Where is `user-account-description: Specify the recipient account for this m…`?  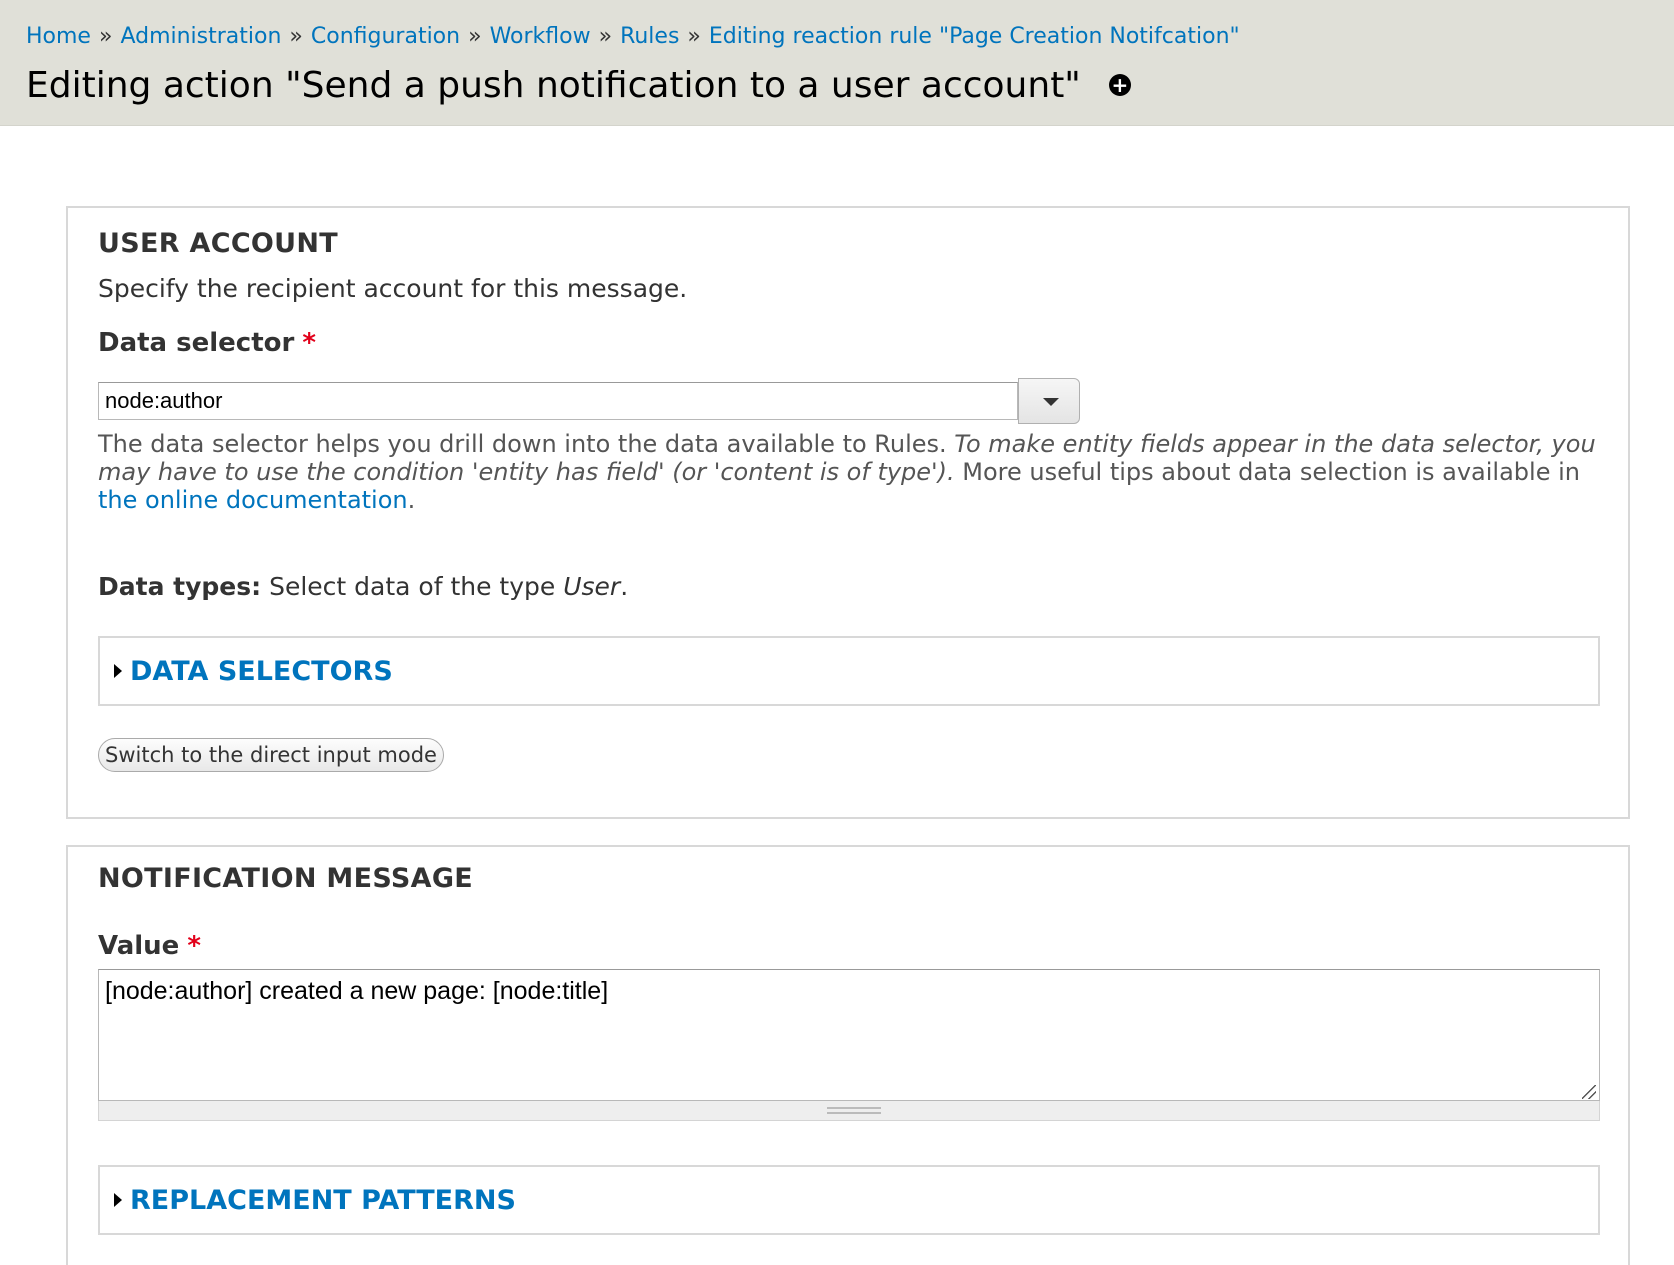 user-account-description: Specify the recipient account for this m… is located at coordinates (393, 288).